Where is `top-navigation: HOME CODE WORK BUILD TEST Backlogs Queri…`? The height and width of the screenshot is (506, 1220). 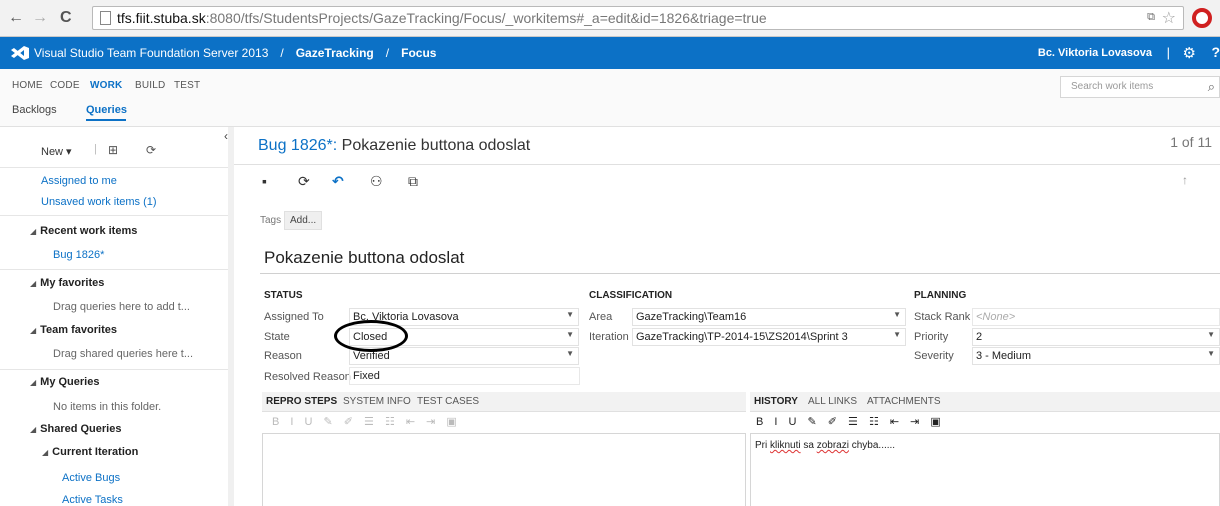
top-navigation: HOME CODE WORK BUILD TEST Backlogs Queri… is located at coordinates (610, 98).